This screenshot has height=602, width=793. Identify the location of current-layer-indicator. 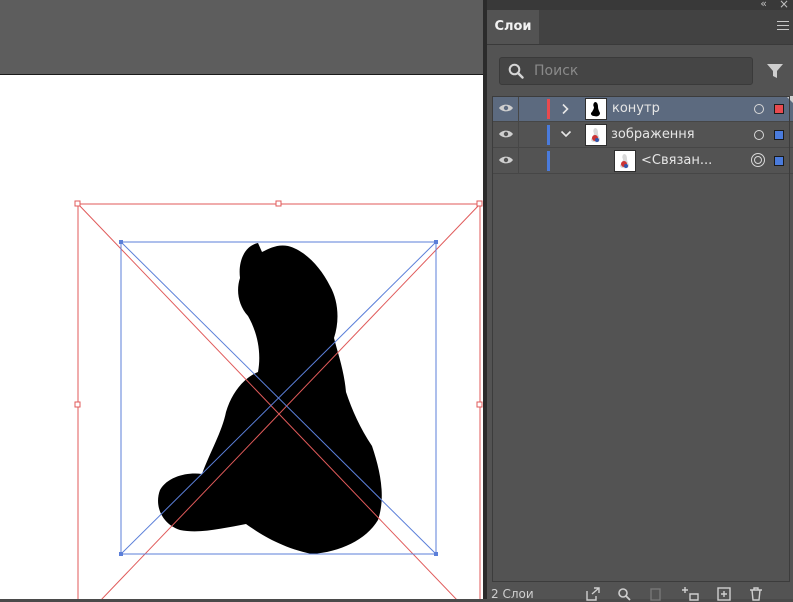
(789, 99).